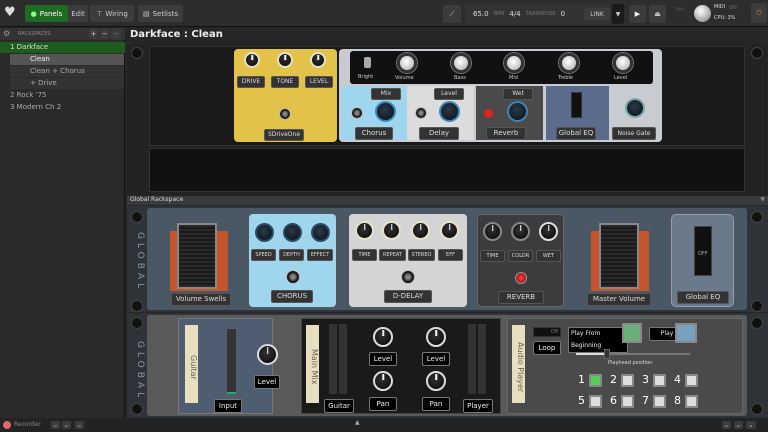 This screenshot has height=432, width=768. Describe the element at coordinates (576, 133) in the screenshot. I see `global-eq-name: Global EQ` at that location.